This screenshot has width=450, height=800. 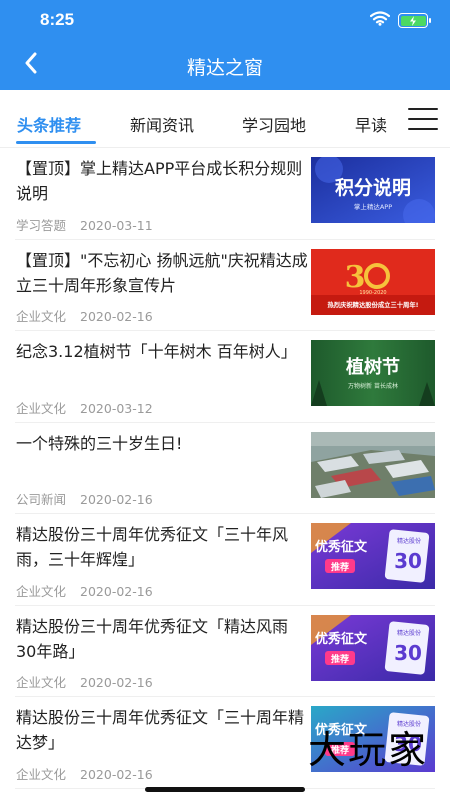 I want to click on article-category: 学习答题, so click(x=41, y=225).